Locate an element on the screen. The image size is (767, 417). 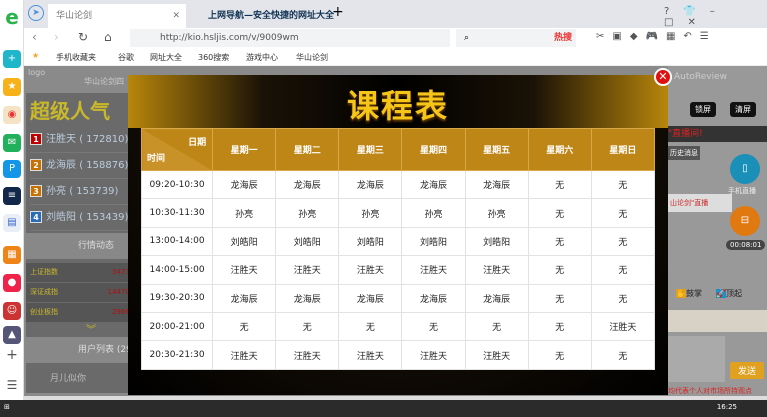
top-button: 🚀顶起 is located at coordinates (729, 293).